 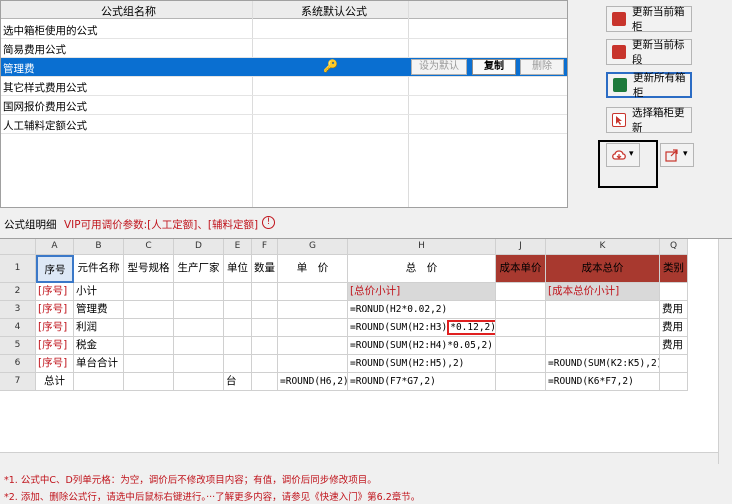 What do you see at coordinates (99, 328) in the screenshot?
I see `cell-name: 利润` at bounding box center [99, 328].